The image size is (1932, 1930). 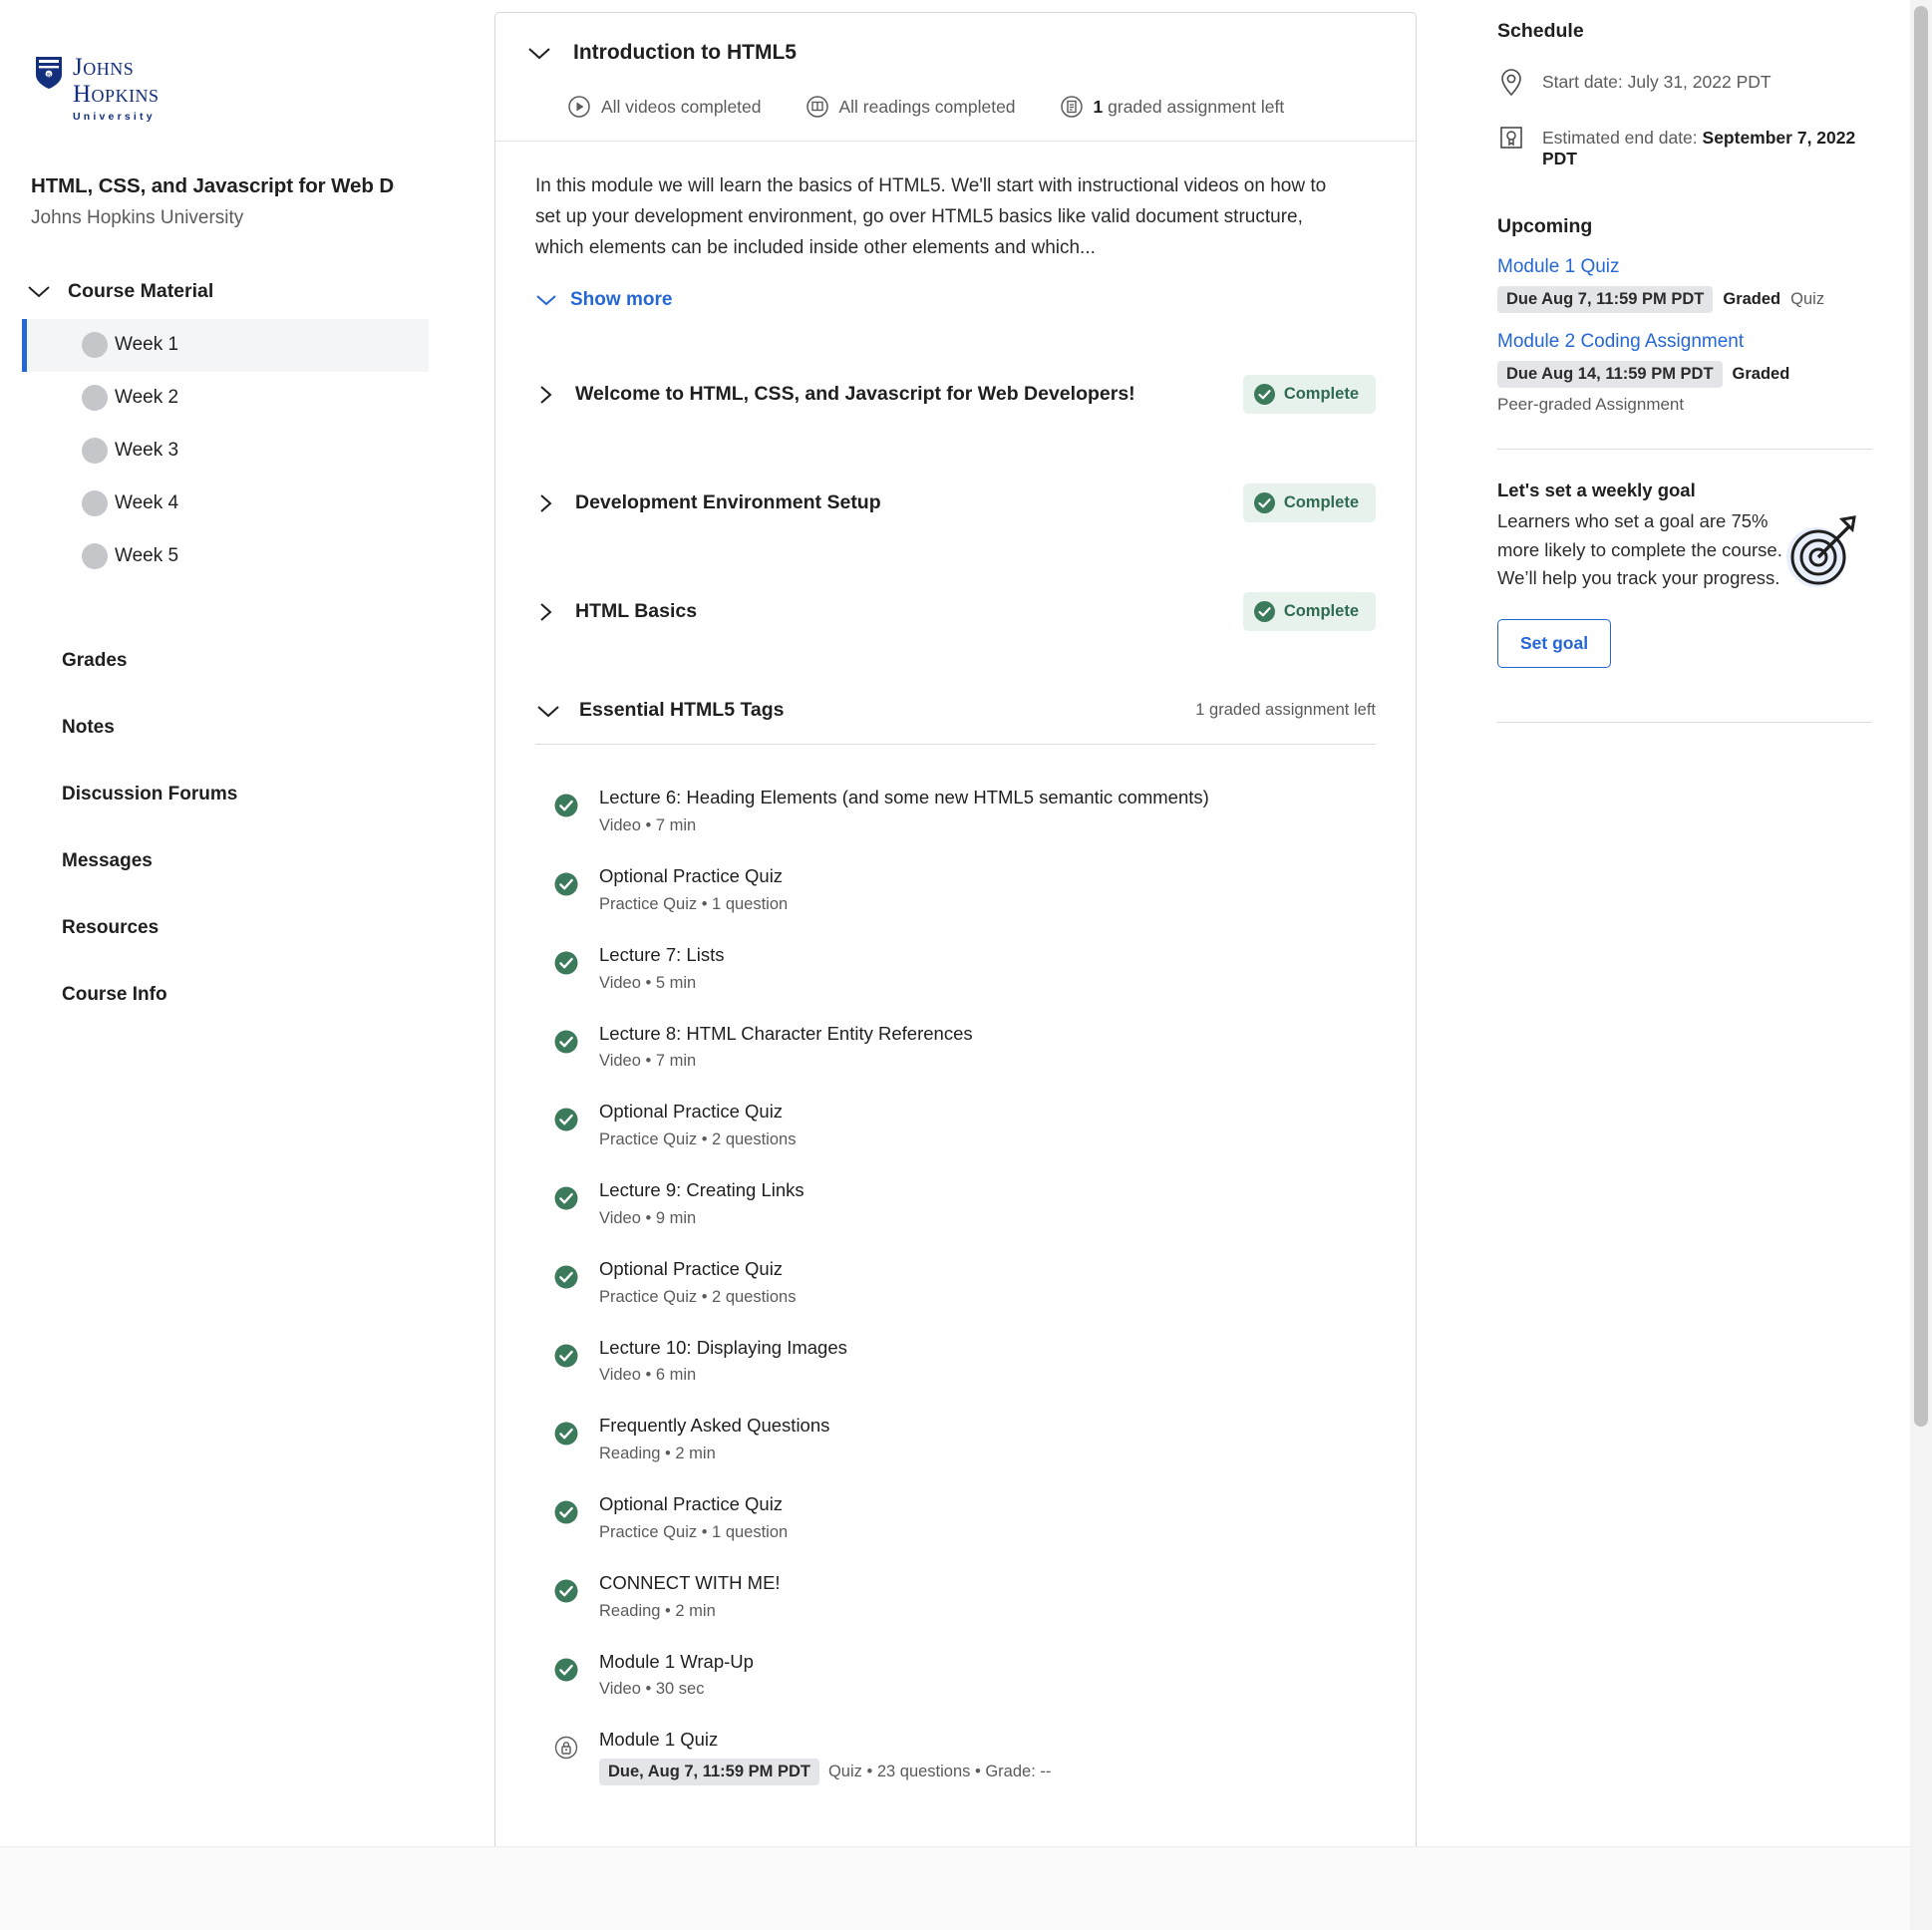 I want to click on sidebar-link-discussion-forums: Discussion Forums, so click(x=244, y=795).